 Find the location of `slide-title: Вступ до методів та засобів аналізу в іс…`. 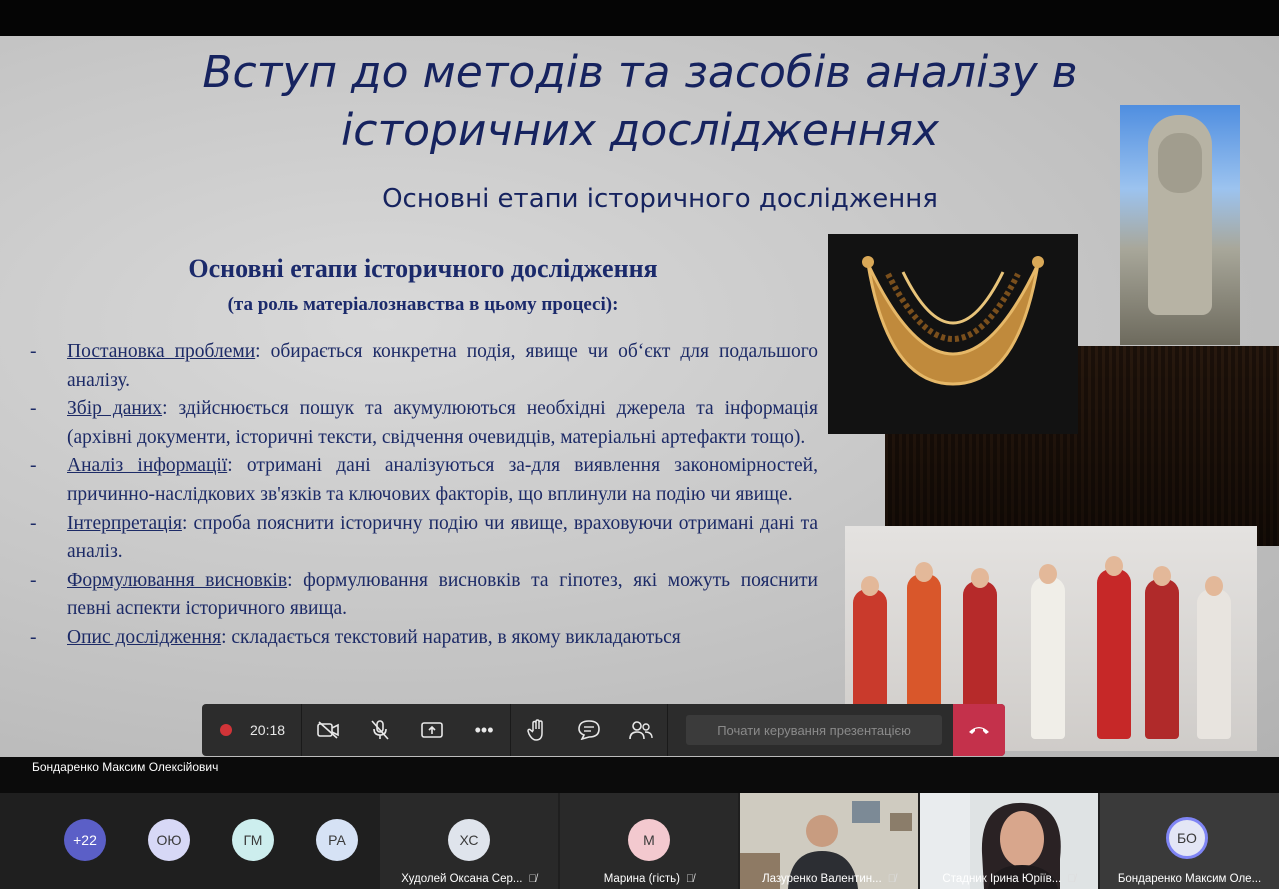

slide-title: Вступ до методів та засобів аналізу в іс… is located at coordinates (640, 102).